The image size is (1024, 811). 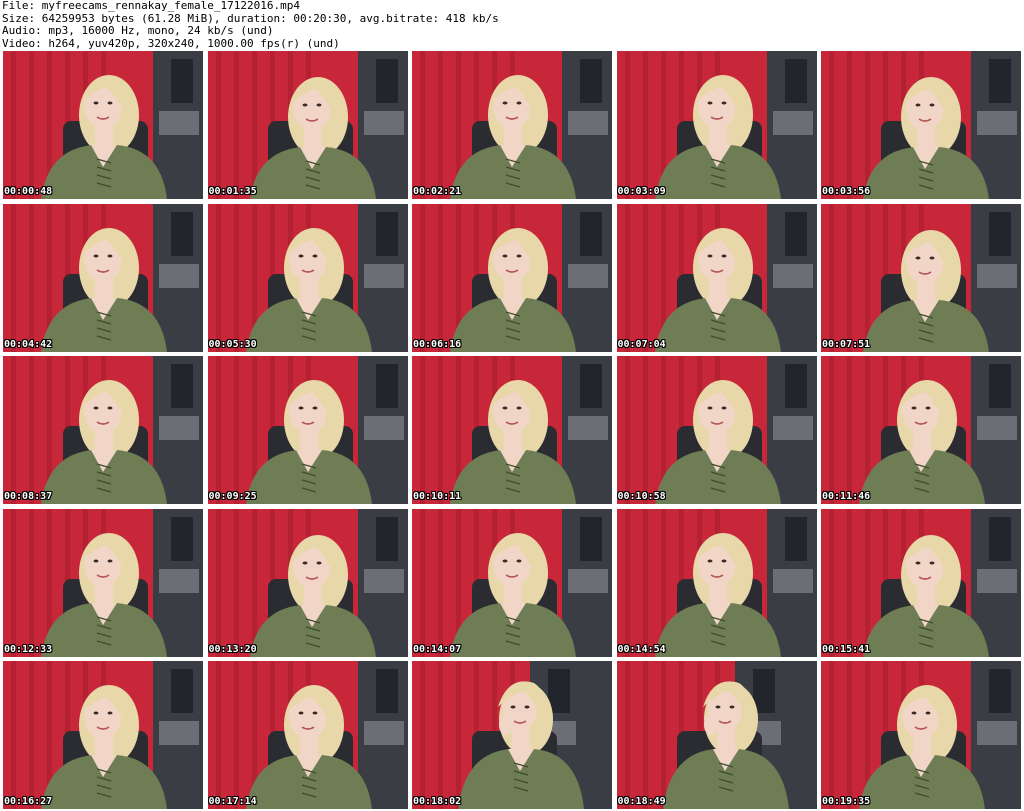 I want to click on video-frame-thumbnail: 00:19:35, so click(x=921, y=735).